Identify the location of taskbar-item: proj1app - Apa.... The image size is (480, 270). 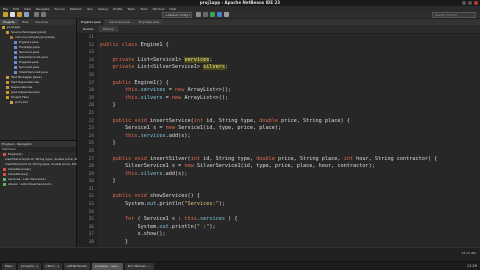
(107, 266).